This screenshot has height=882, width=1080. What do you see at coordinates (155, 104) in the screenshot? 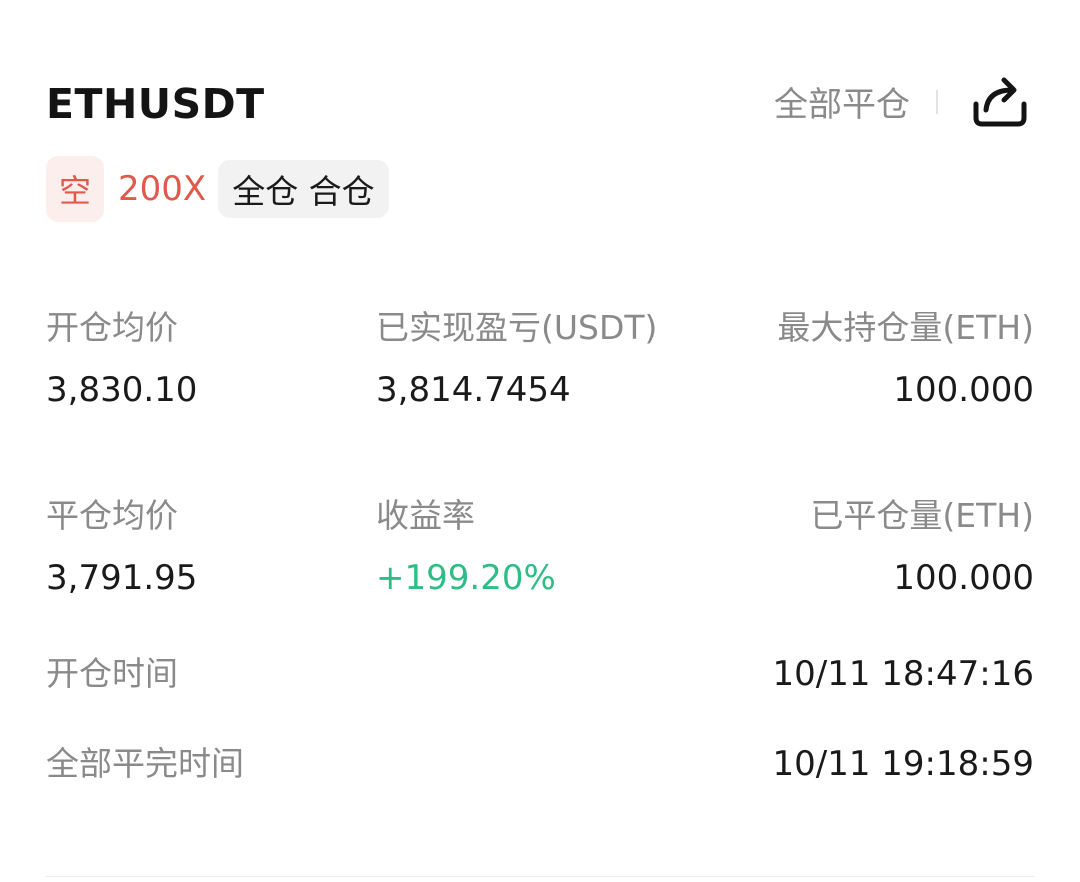
I see `symbol-title: ETHUSDT` at bounding box center [155, 104].